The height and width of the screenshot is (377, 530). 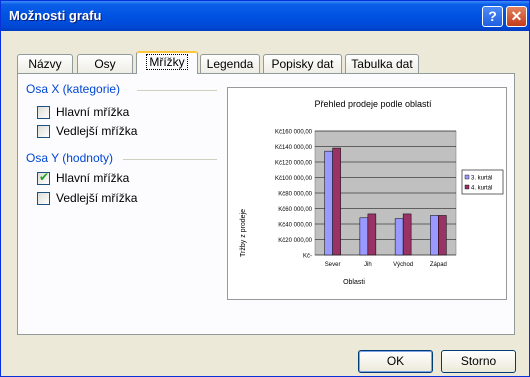 I want to click on help-button: ?, so click(x=492, y=16).